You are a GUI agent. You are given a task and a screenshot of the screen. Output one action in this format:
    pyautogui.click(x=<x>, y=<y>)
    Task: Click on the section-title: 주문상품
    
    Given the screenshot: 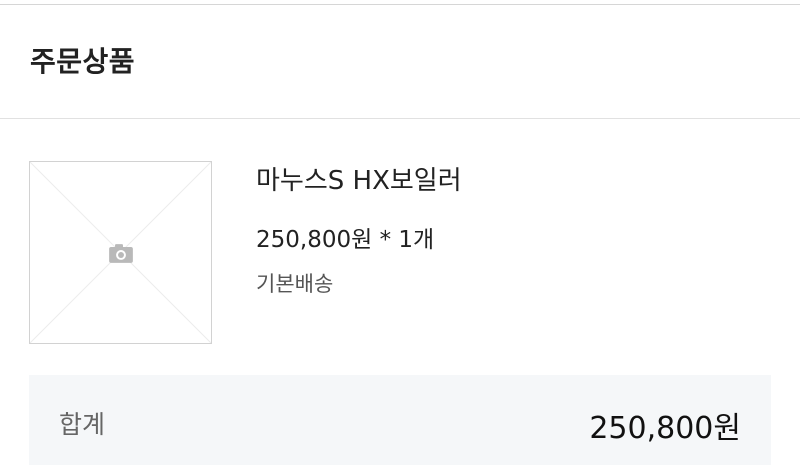 What is the action you would take?
    pyautogui.click(x=83, y=61)
    